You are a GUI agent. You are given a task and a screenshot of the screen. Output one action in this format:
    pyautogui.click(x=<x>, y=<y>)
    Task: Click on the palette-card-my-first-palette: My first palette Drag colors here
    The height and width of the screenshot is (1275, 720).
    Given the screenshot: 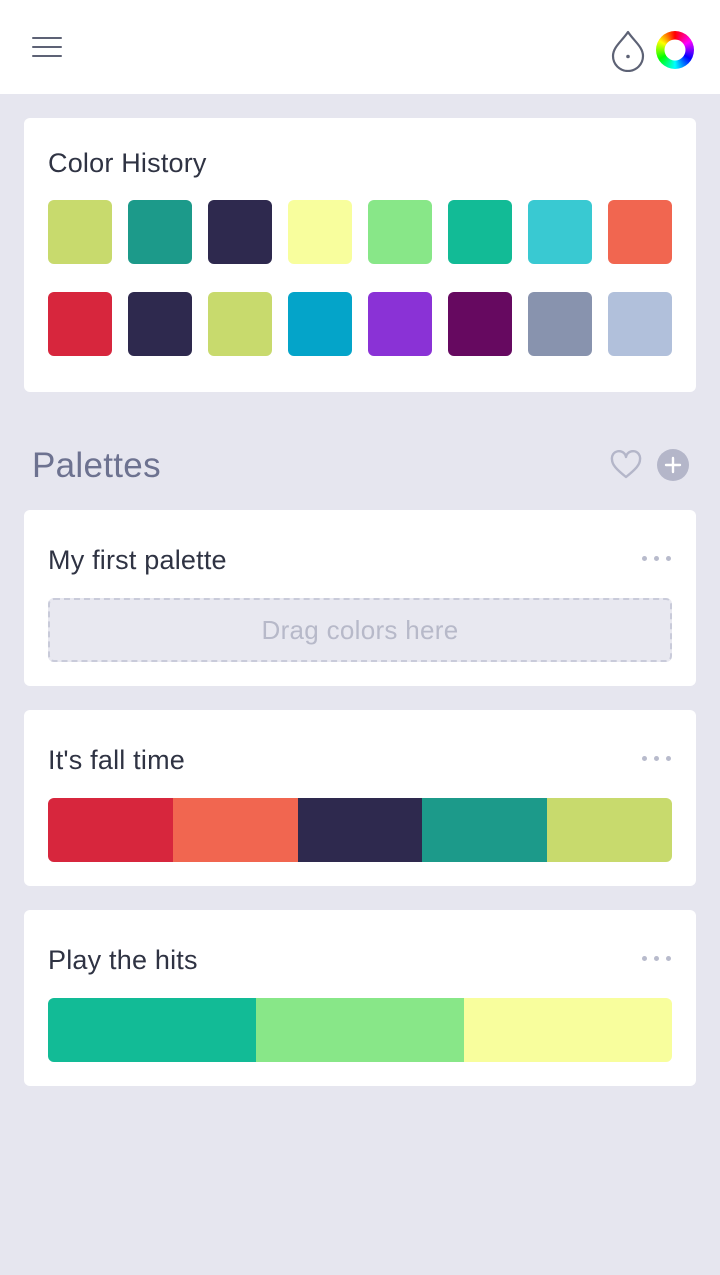 What is the action you would take?
    pyautogui.click(x=360, y=598)
    